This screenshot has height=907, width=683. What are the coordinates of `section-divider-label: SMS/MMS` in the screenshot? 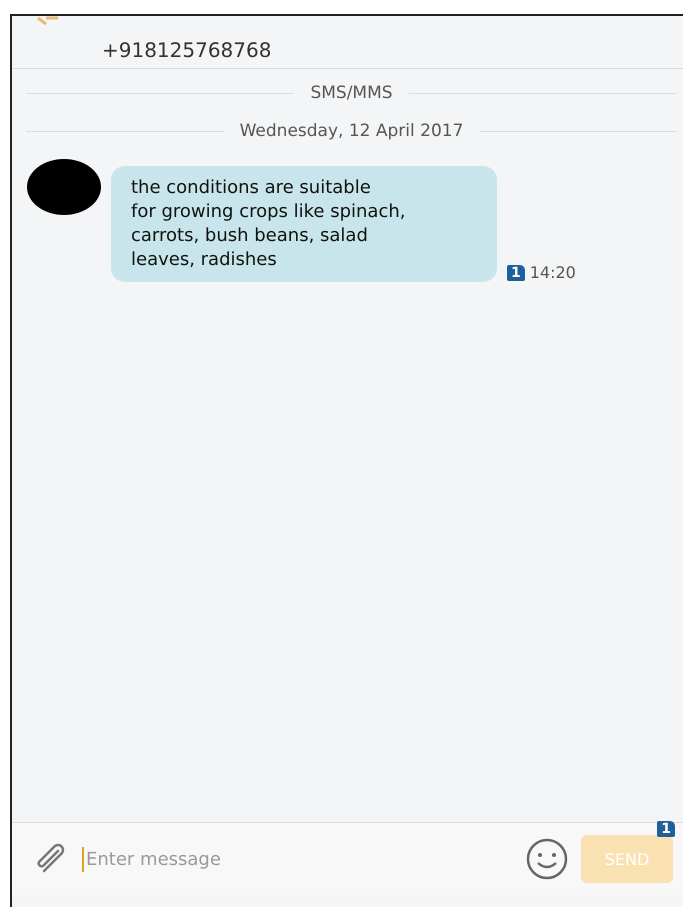 It's located at (351, 93).